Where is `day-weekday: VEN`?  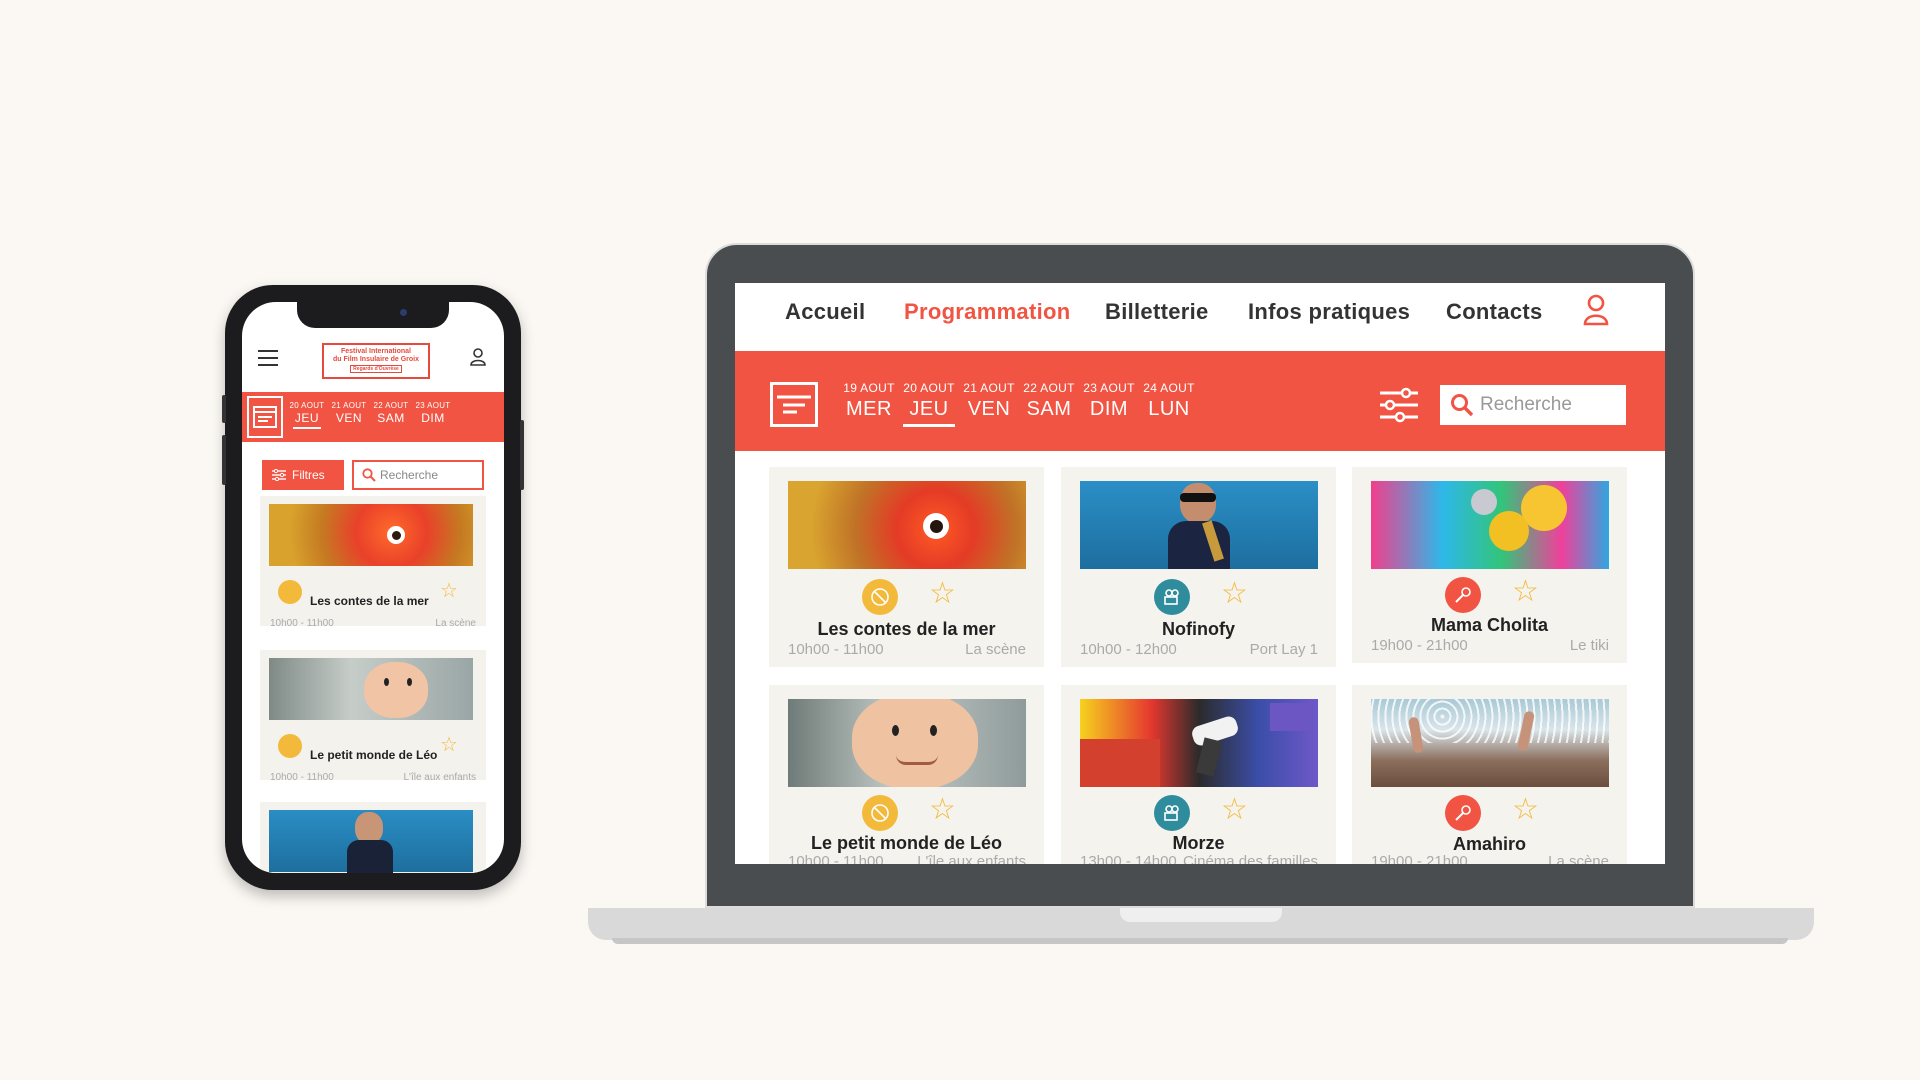
day-weekday: VEN is located at coordinates (349, 418).